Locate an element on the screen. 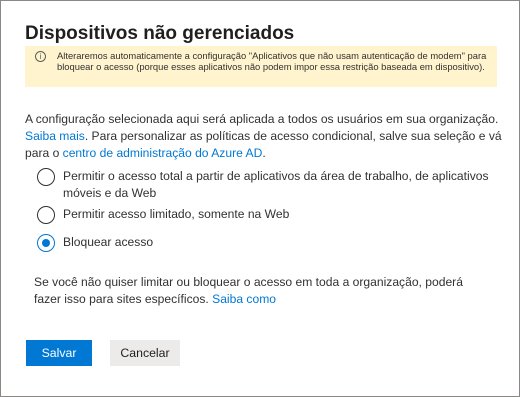 The height and width of the screenshot is (397, 520). option-limited-access: Permitir acesso limitado, somente na Web is located at coordinates (267, 215).